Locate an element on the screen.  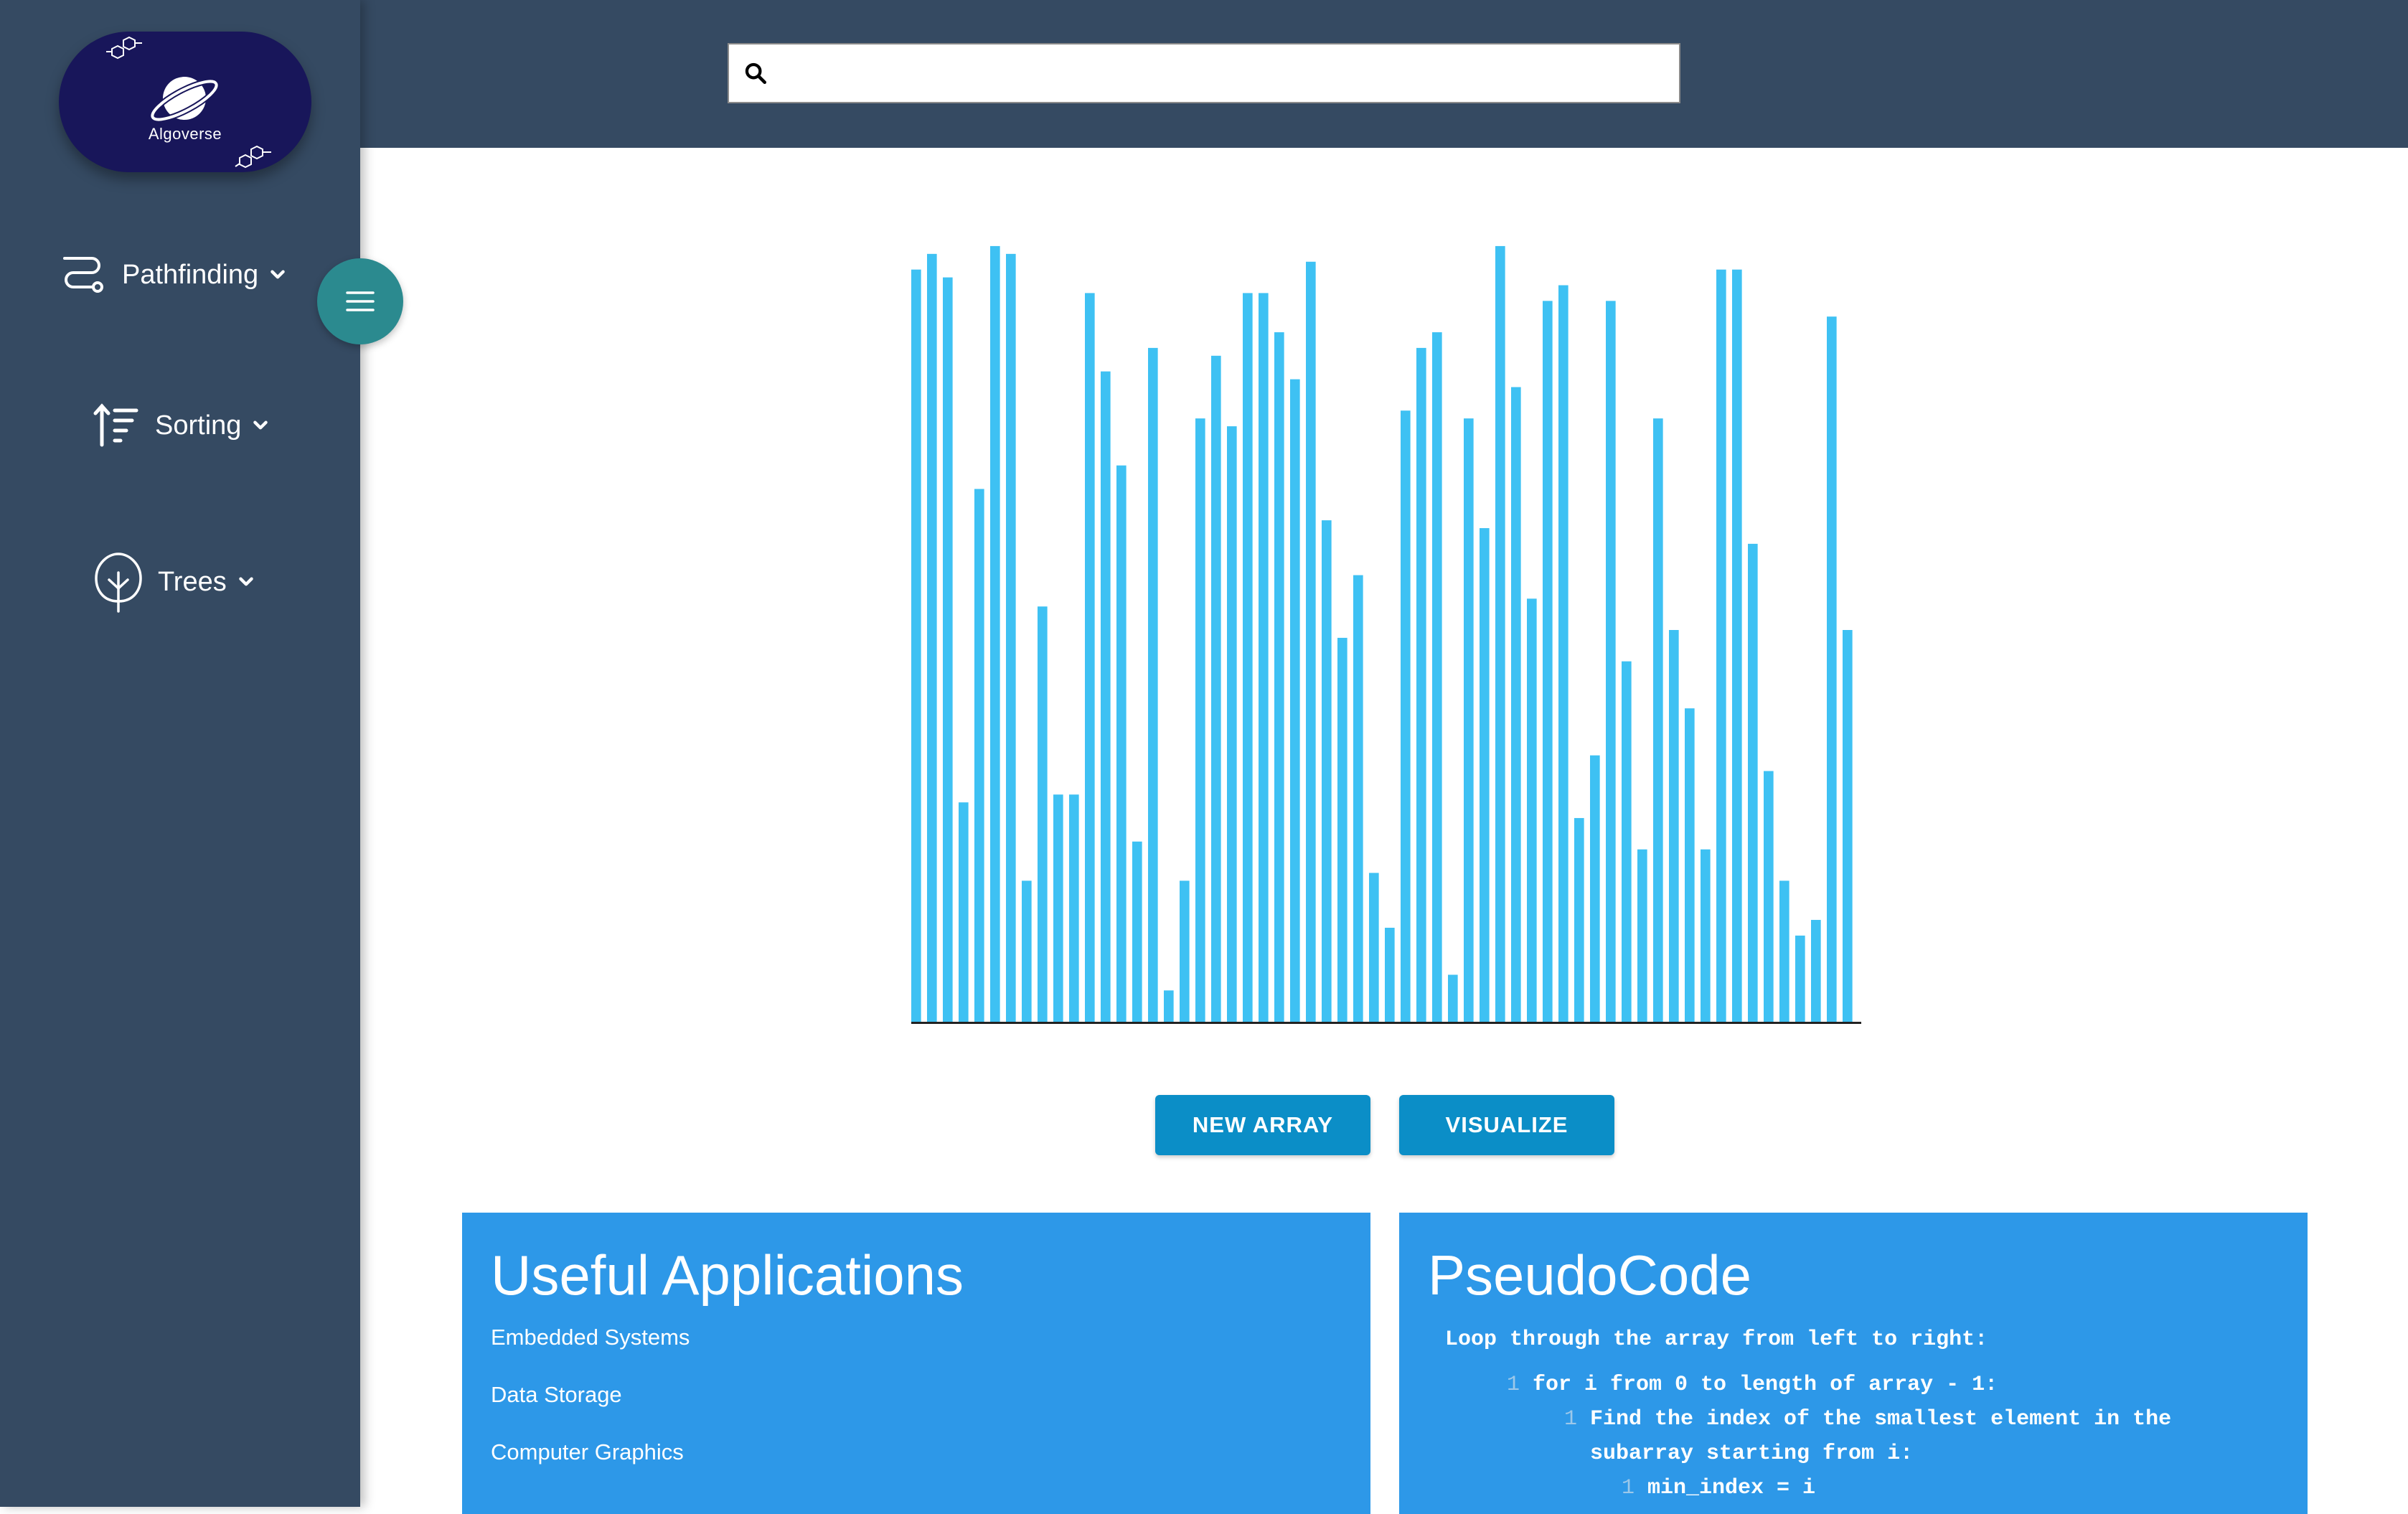
search-input is located at coordinates (1227, 73).